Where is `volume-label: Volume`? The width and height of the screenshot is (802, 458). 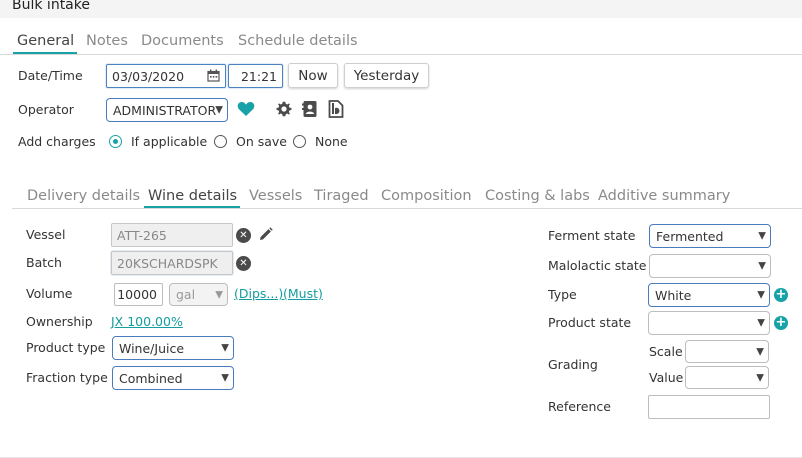
volume-label: Volume is located at coordinates (49, 293).